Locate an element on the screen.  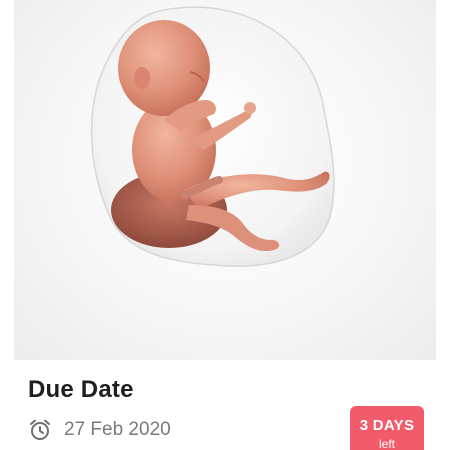
due-date-value: 27 Feb 2020 is located at coordinates (117, 429).